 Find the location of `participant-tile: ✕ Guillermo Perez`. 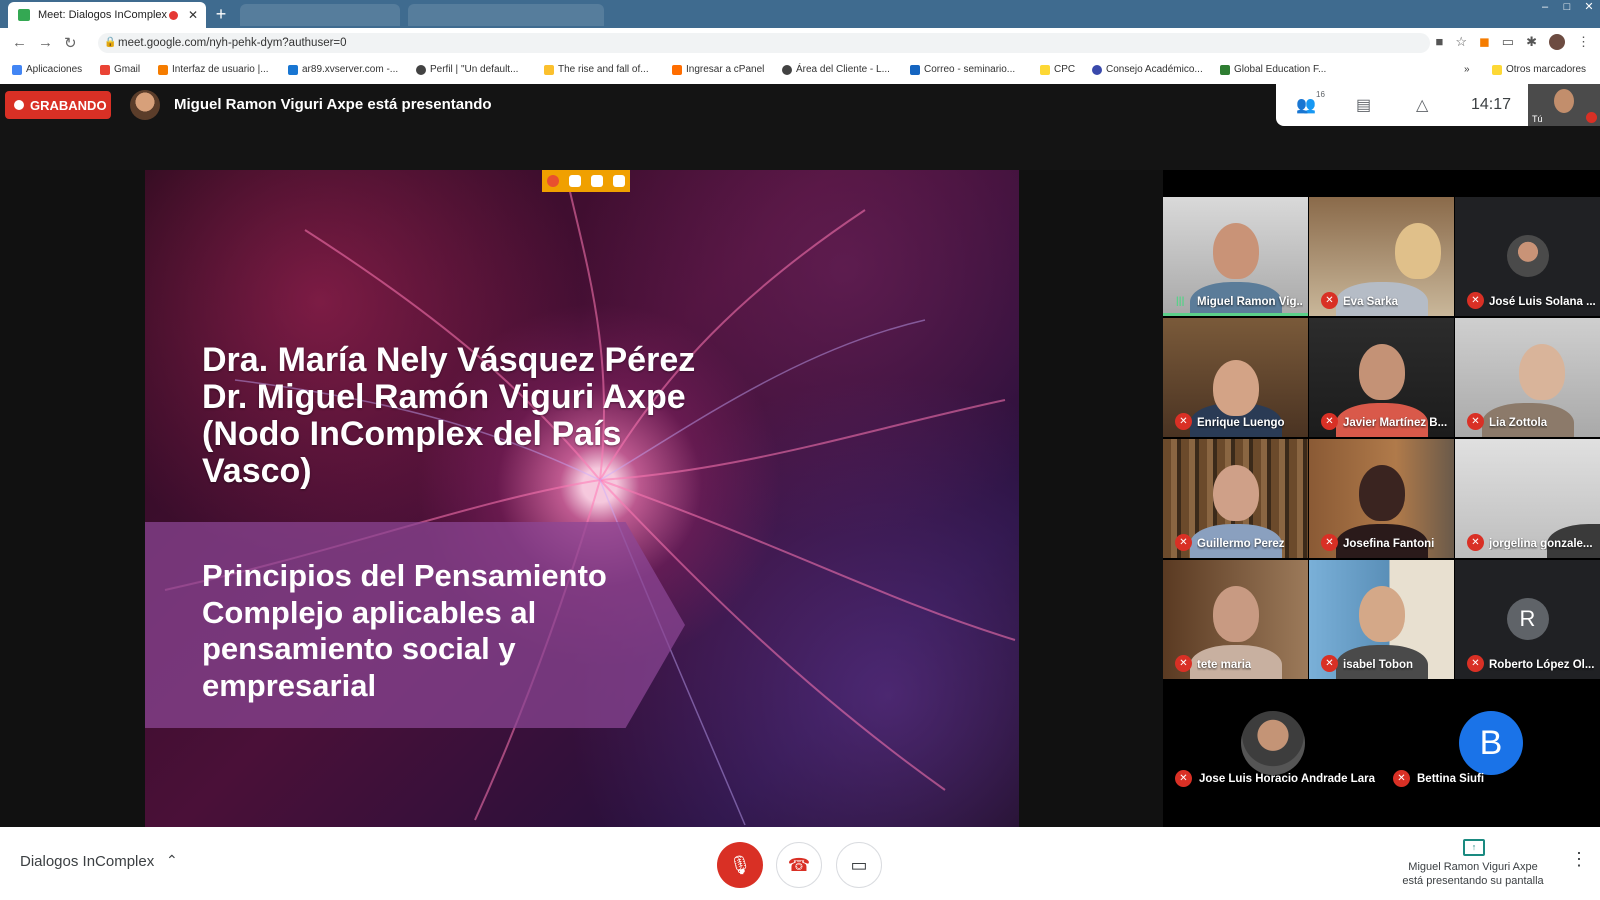

participant-tile: ✕ Guillermo Perez is located at coordinates (1235, 498).